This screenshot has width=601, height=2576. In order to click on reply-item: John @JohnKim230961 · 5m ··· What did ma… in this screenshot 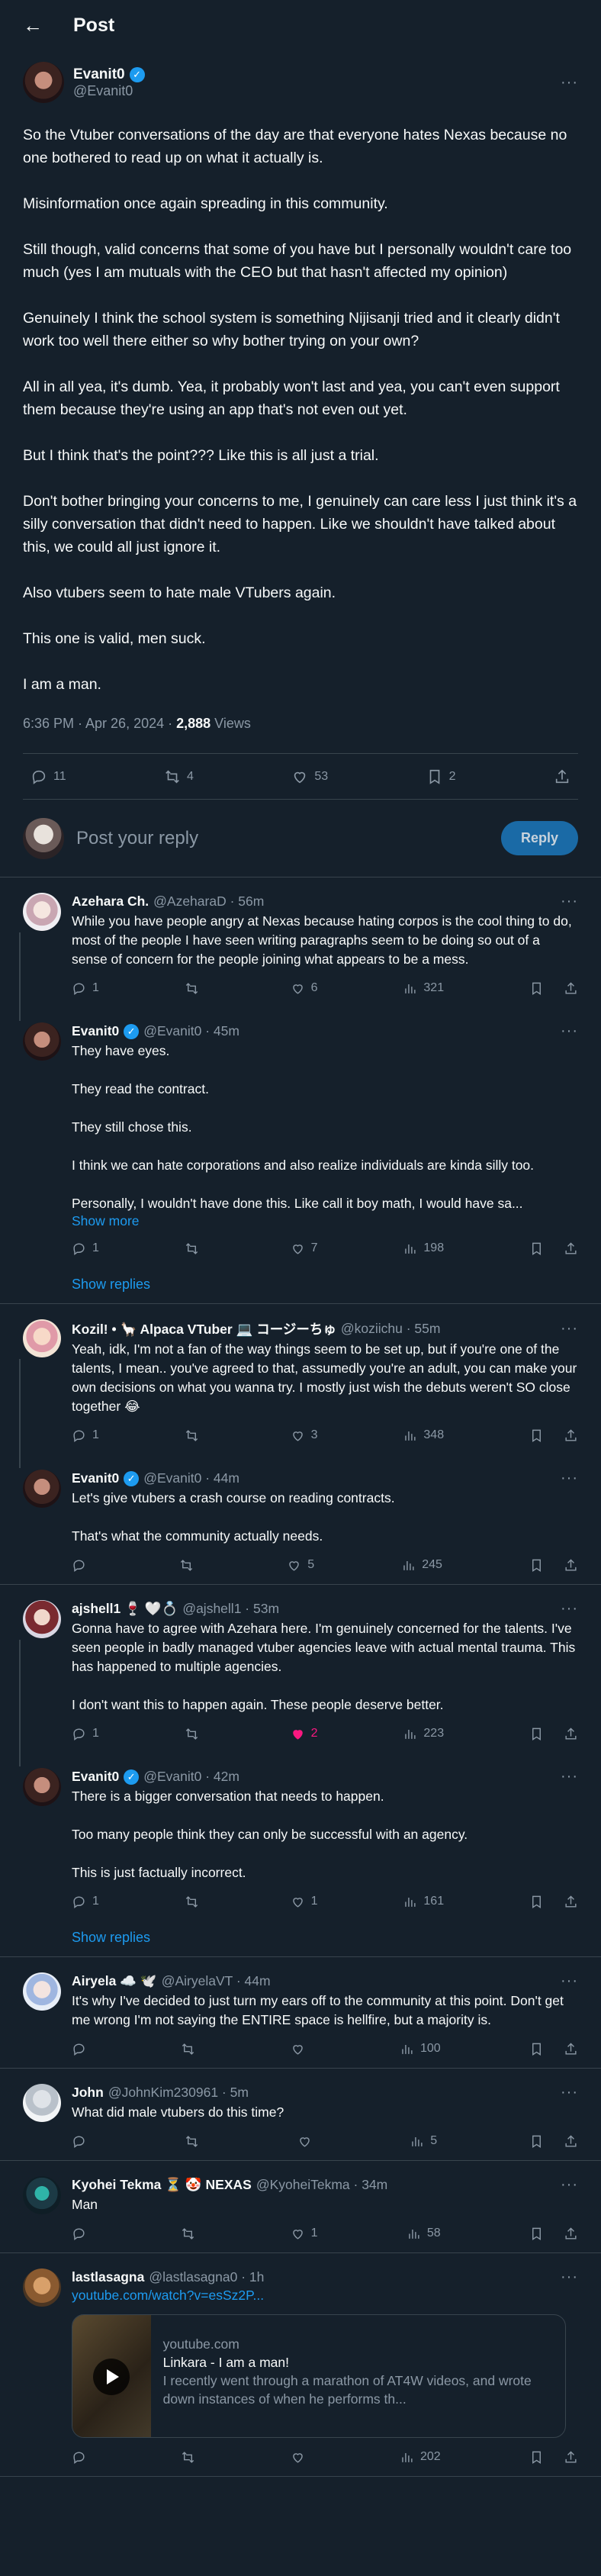, I will do `click(300, 2115)`.